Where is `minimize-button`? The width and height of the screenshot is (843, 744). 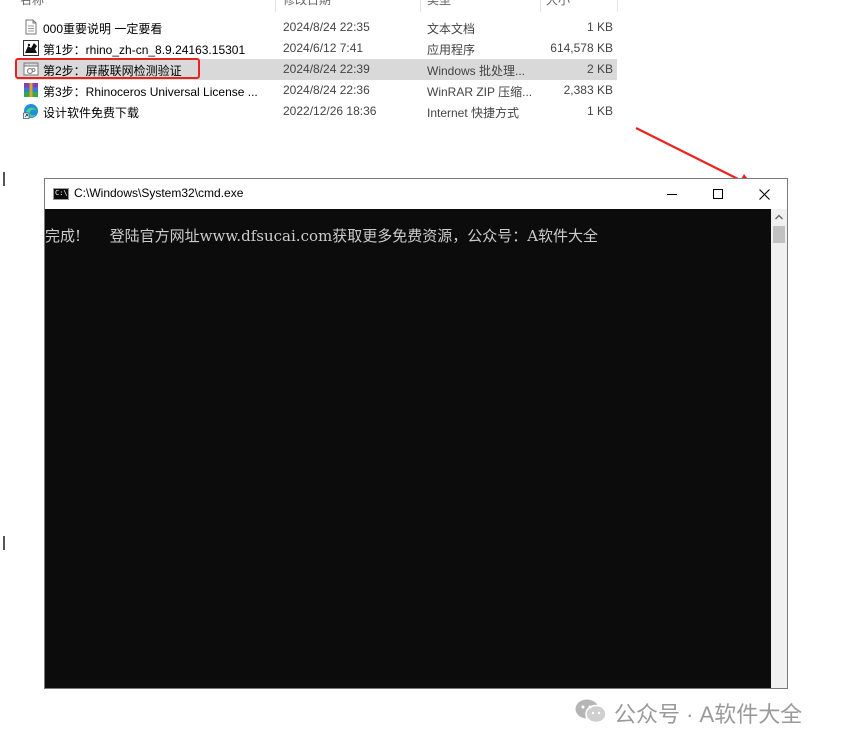 minimize-button is located at coordinates (672, 194).